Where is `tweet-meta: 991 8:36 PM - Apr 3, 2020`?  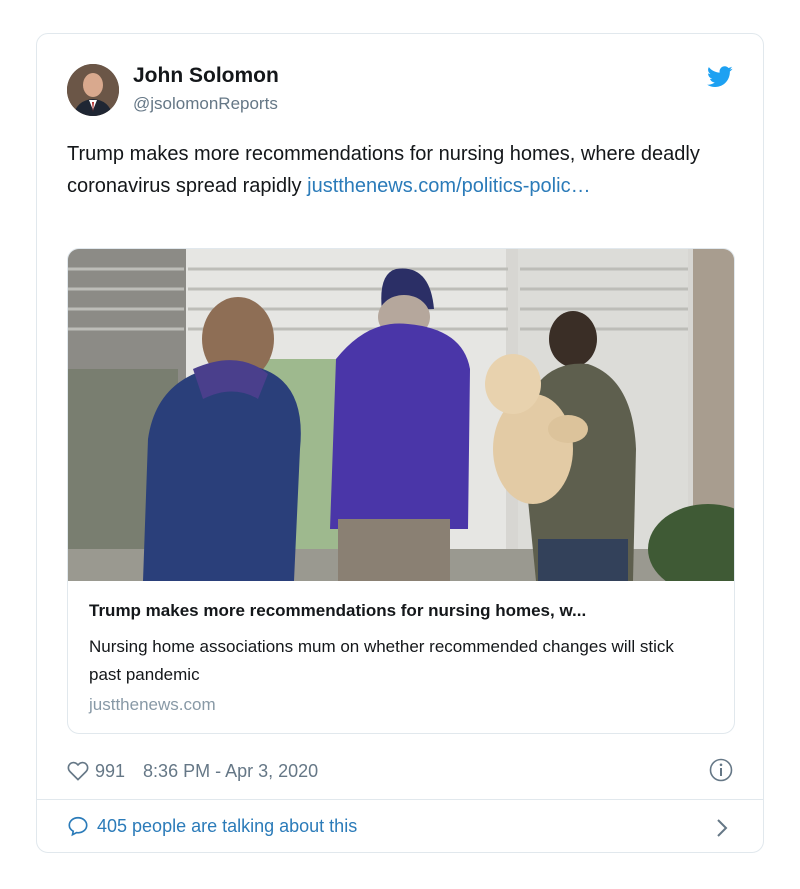
tweet-meta: 991 8:36 PM - Apr 3, 2020 is located at coordinates (192, 771).